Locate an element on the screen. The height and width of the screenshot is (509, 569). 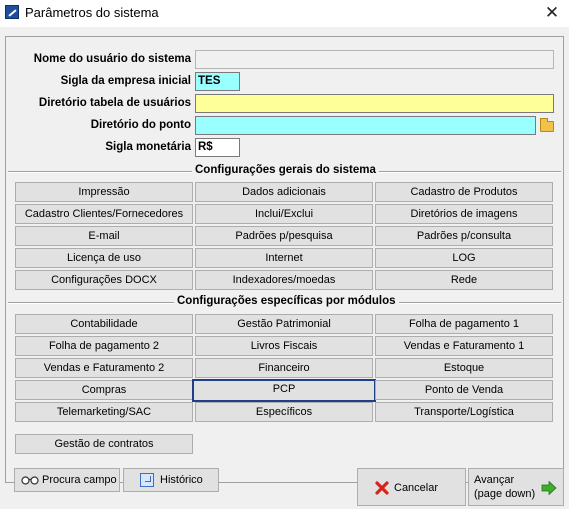
dir-usuarios-label: Diretório tabela de usuários is located at coordinates (114, 103).